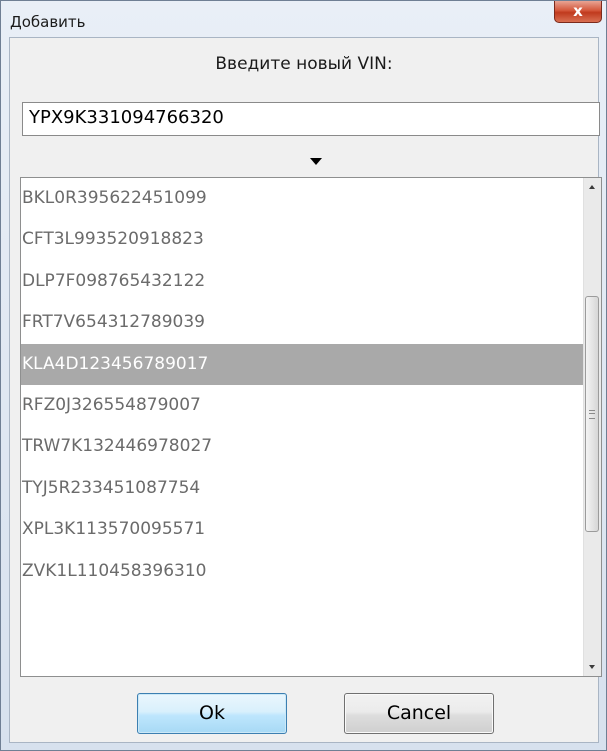 This screenshot has width=607, height=751. Describe the element at coordinates (302, 488) in the screenshot. I see `list-item: TYJ5R233451087754` at that location.